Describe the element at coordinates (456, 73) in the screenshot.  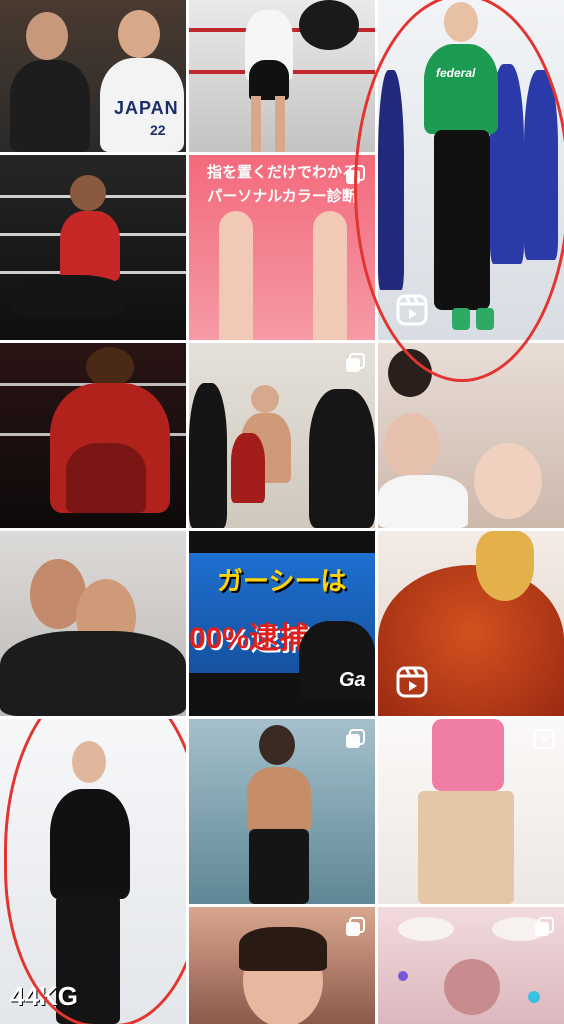
I see `shirt-logo: federal` at that location.